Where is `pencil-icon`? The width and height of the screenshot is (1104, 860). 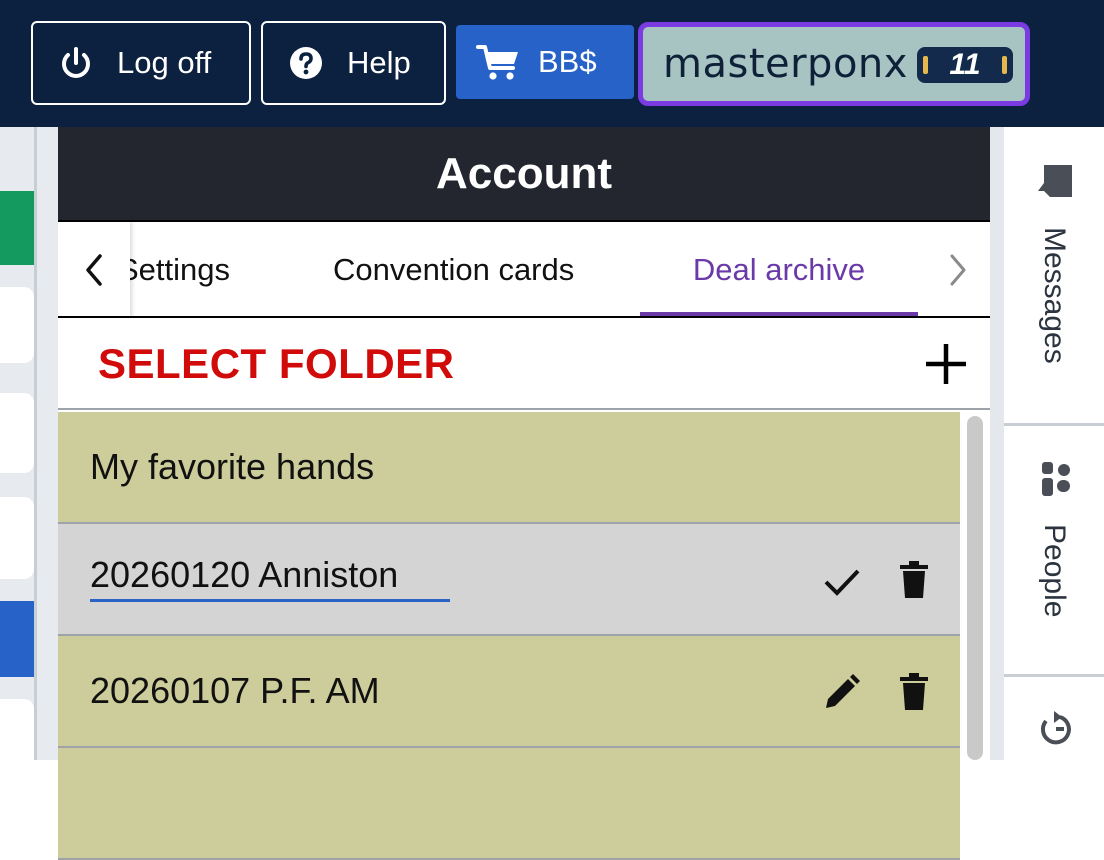
pencil-icon is located at coordinates (842, 692).